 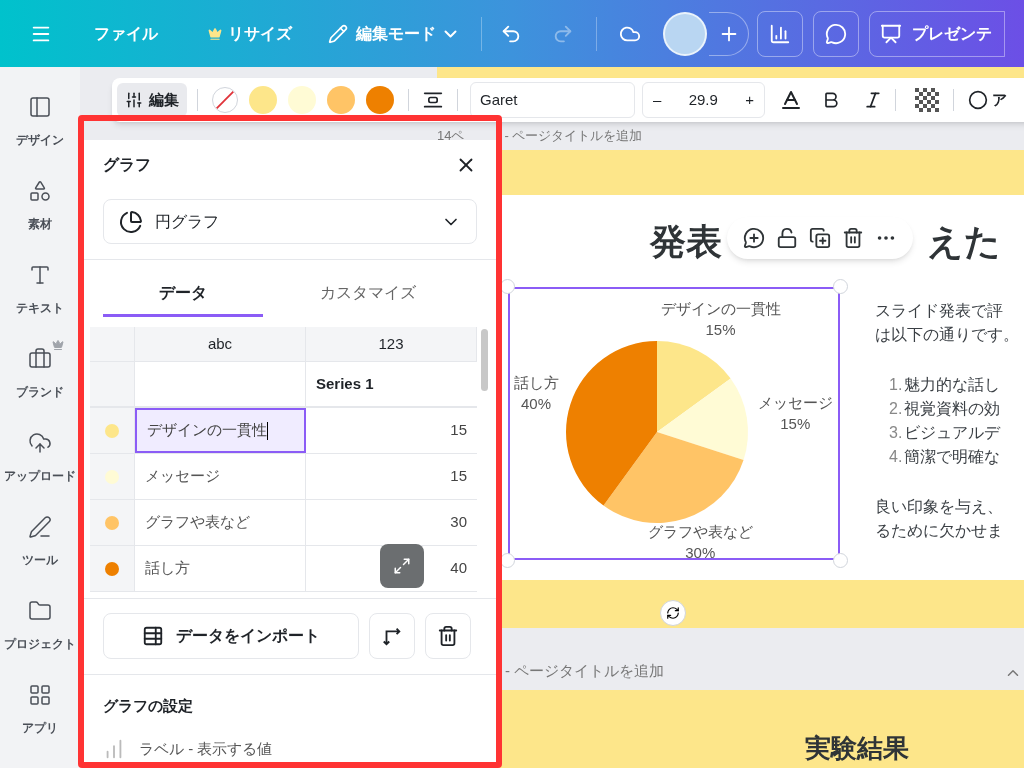 I want to click on label-cell: デザインの一貫性, so click(x=220, y=430).